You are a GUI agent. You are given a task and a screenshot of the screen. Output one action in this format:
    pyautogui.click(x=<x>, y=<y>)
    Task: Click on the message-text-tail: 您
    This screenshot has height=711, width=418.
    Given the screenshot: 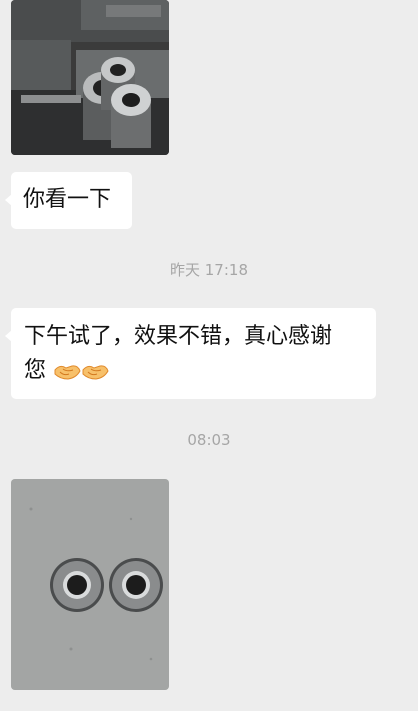 What is the action you would take?
    pyautogui.click(x=35, y=370)
    